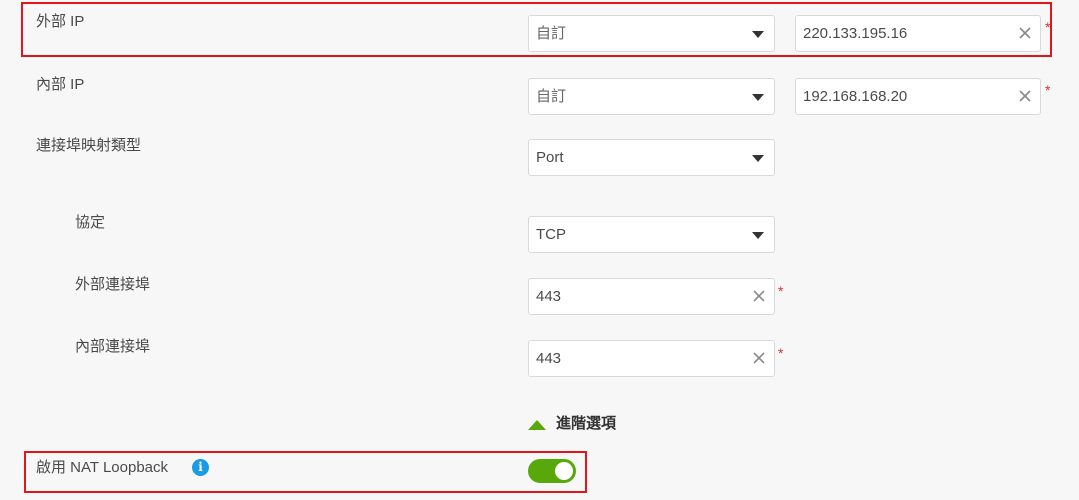 The height and width of the screenshot is (500, 1079). Describe the element at coordinates (549, 358) in the screenshot. I see `internal-port-value: 443` at that location.